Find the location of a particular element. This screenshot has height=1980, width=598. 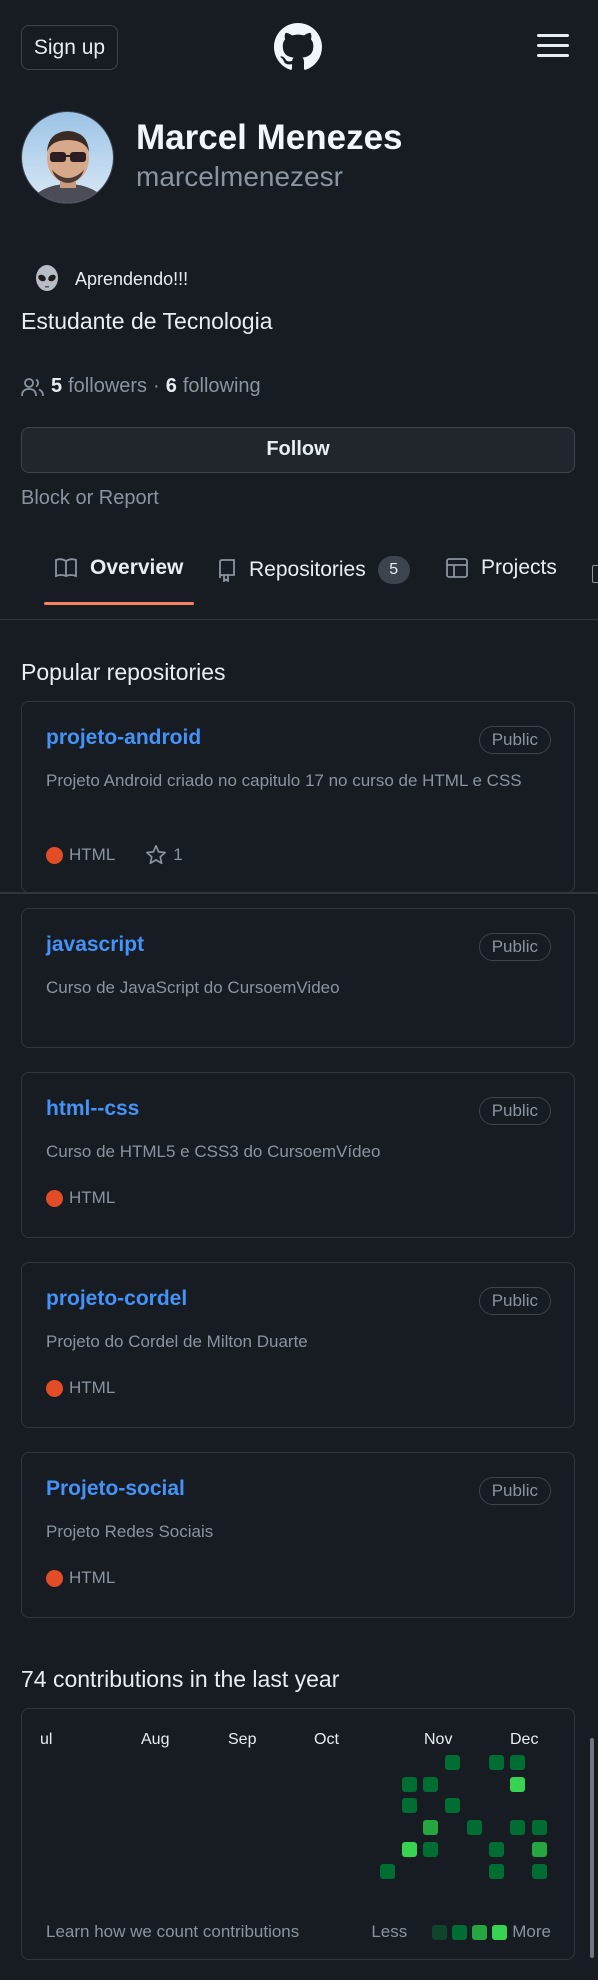

tab-projects-label: Projects is located at coordinates (519, 567).